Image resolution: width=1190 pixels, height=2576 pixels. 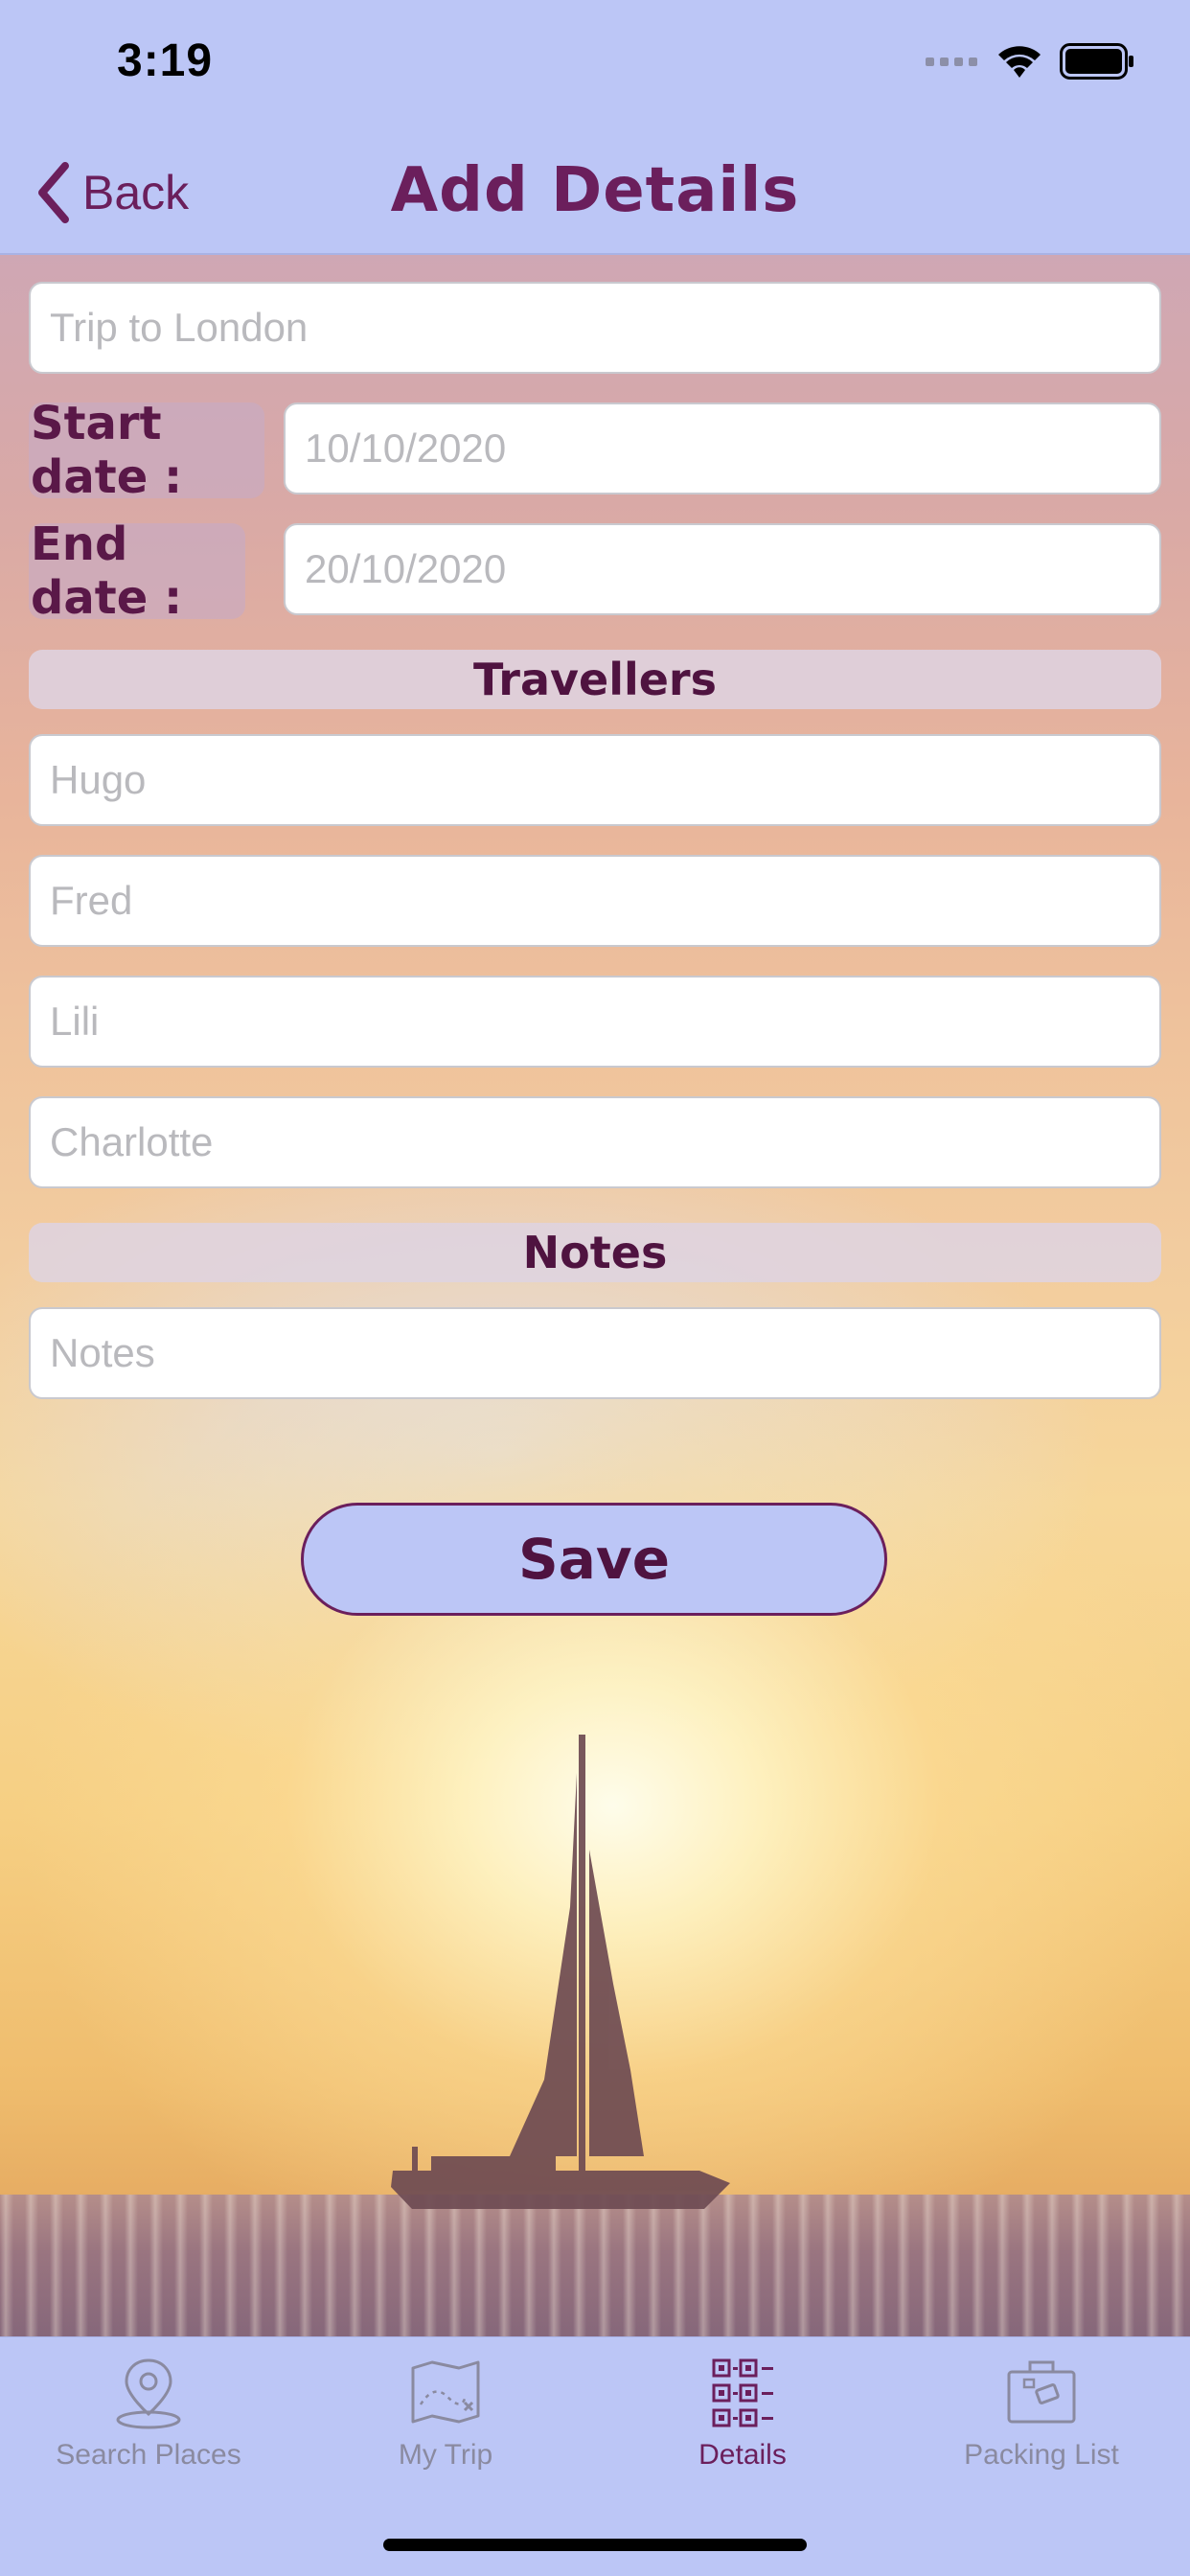 I want to click on wifi-icon, so click(x=1019, y=62).